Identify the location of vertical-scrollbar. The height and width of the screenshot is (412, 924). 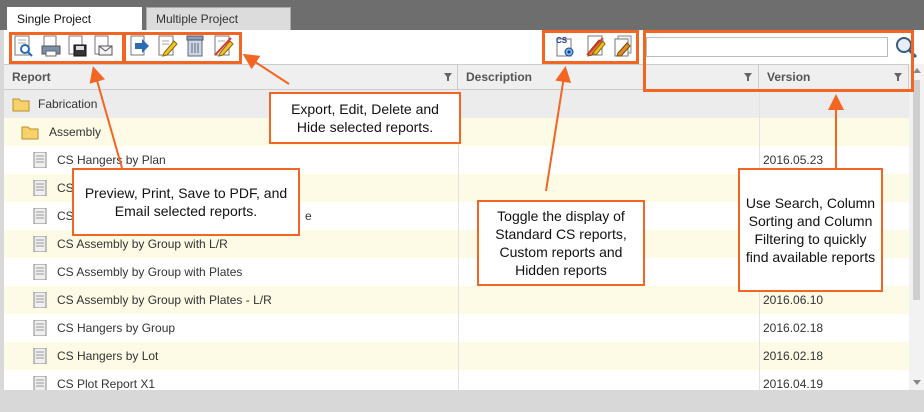
(916, 227).